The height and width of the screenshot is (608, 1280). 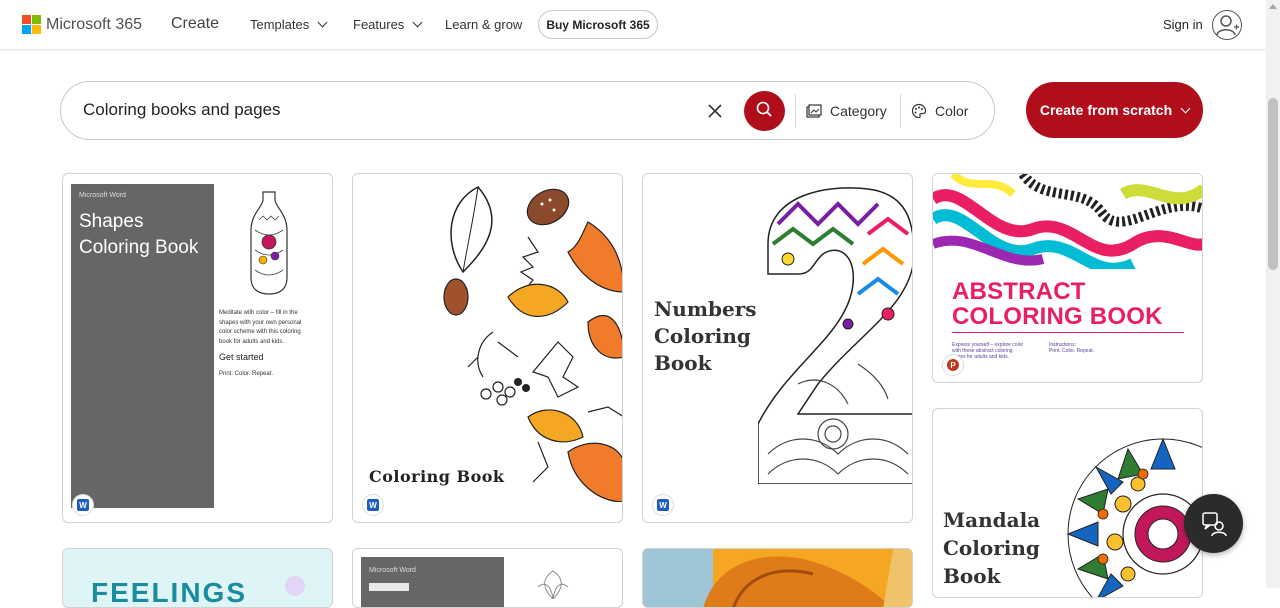 What do you see at coordinates (1106, 110) in the screenshot?
I see `create-from-scratch-label: Create from scratch` at bounding box center [1106, 110].